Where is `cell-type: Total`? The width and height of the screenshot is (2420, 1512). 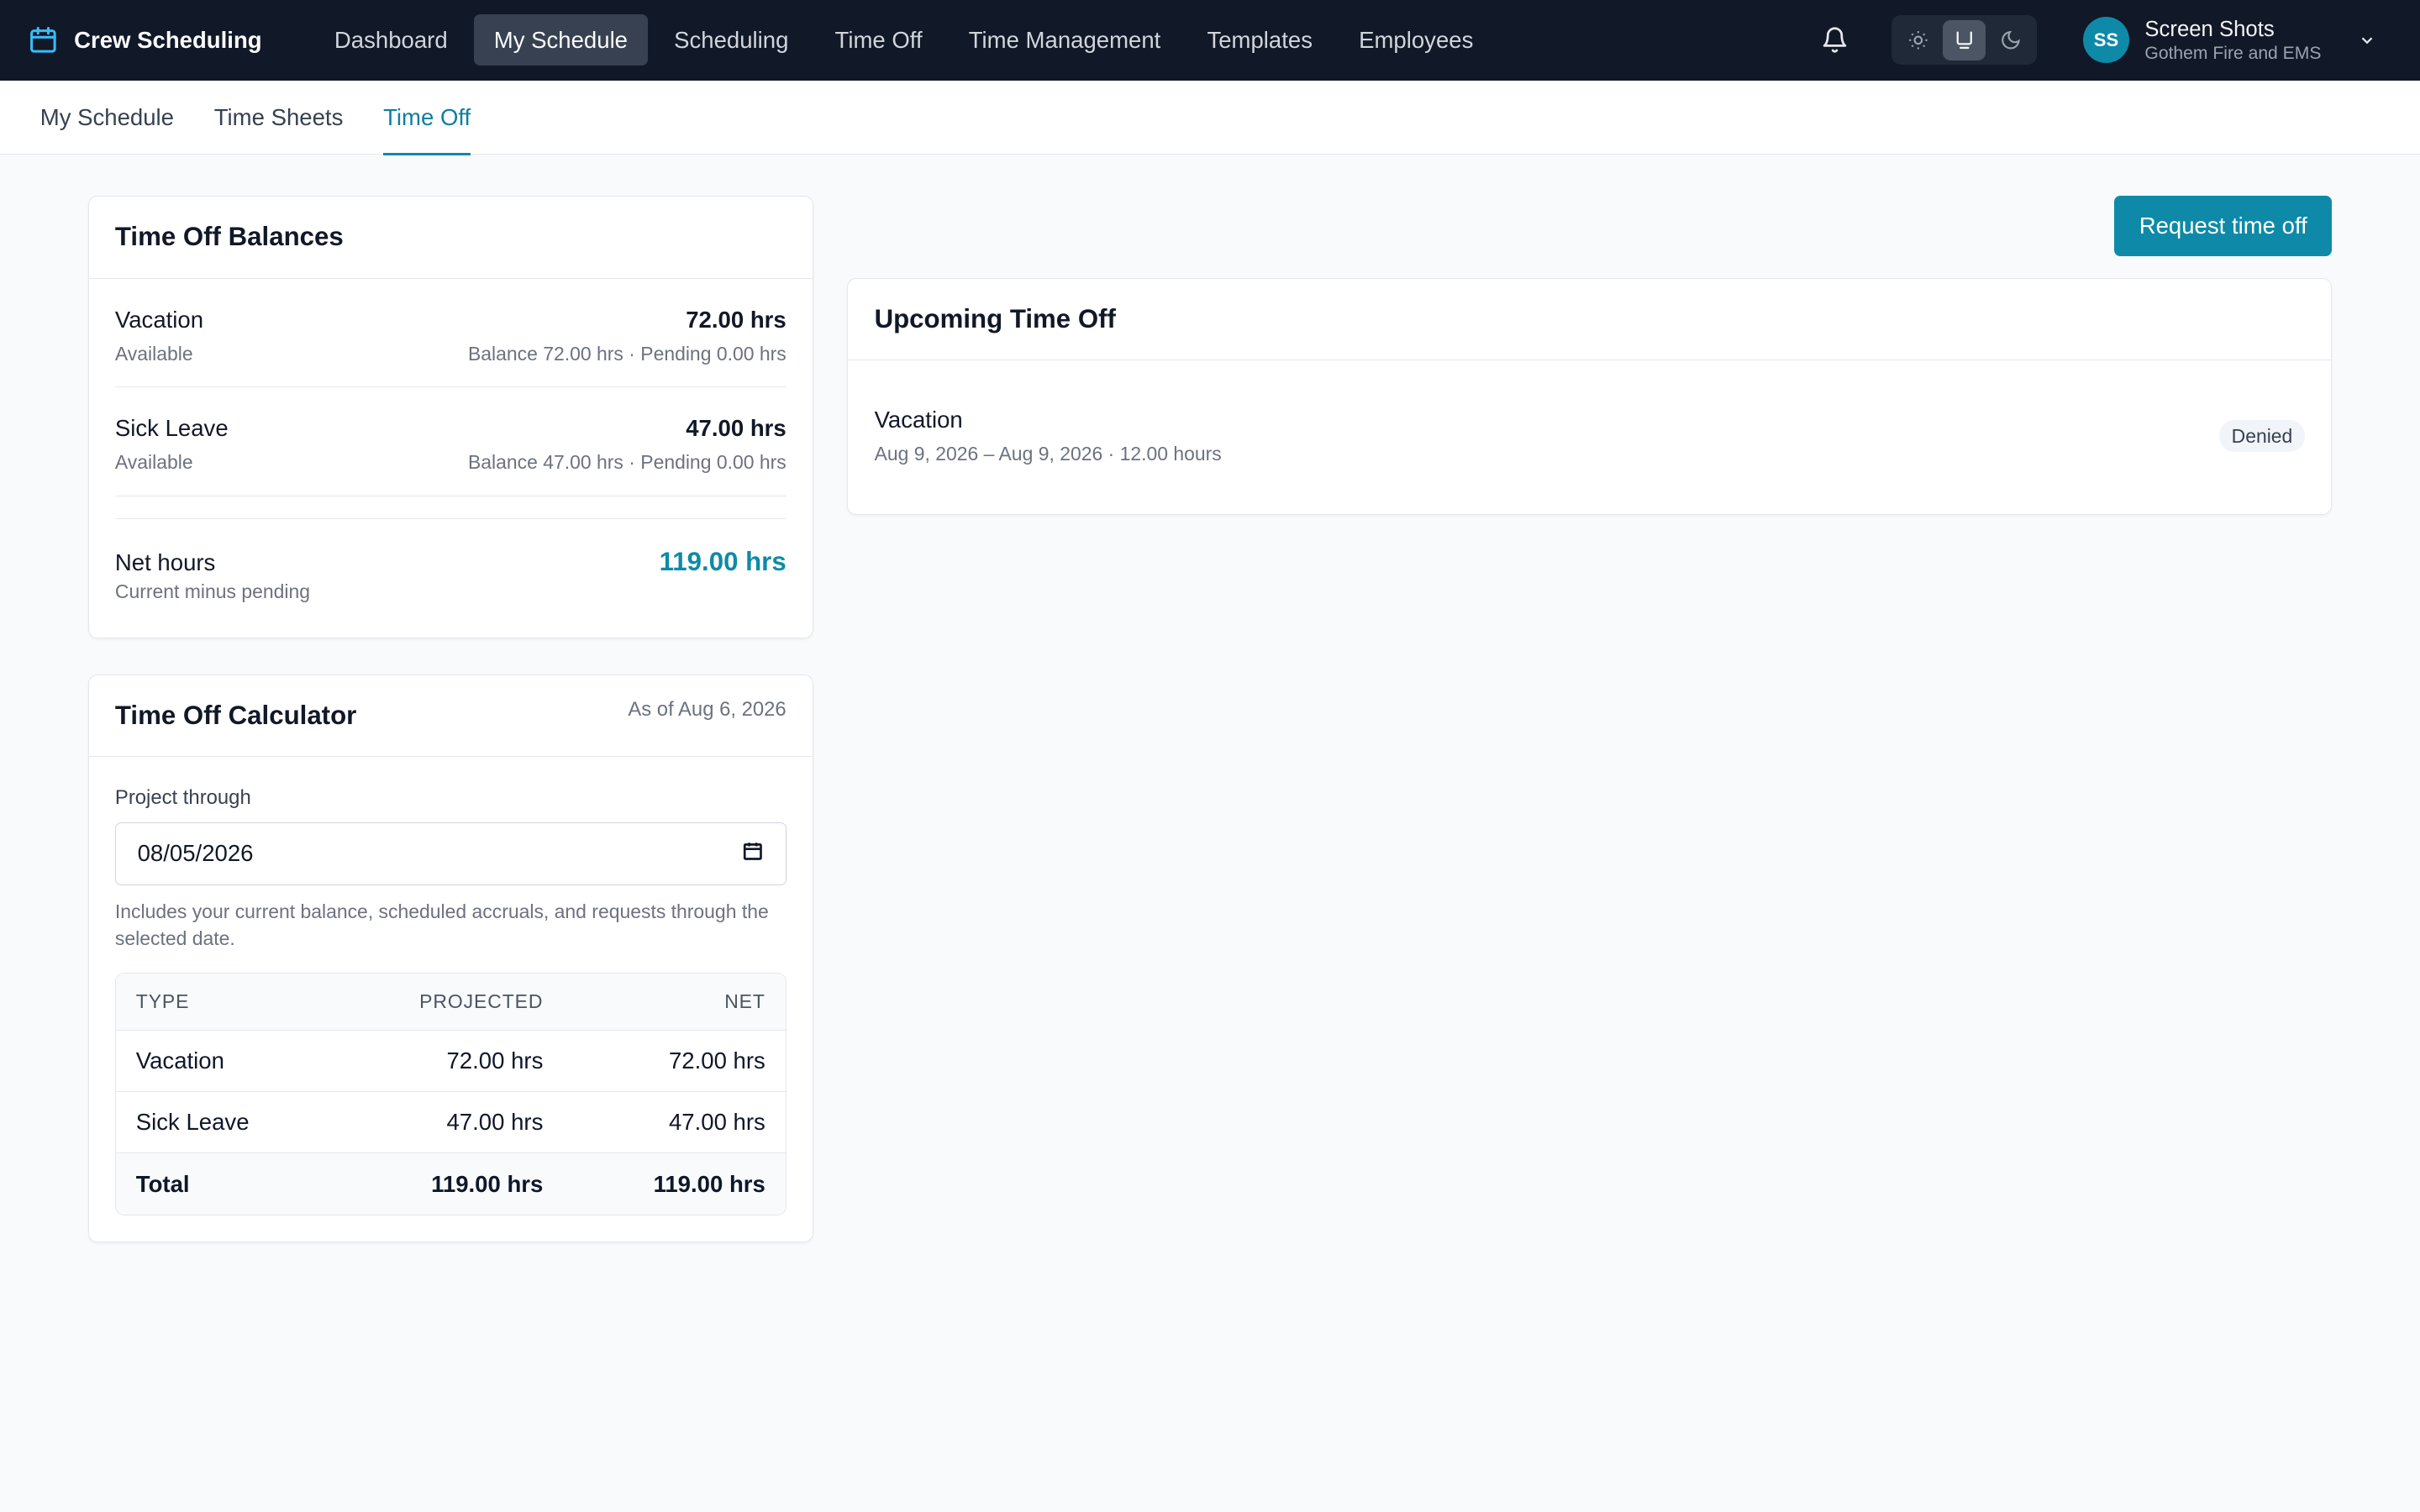 cell-type: Total is located at coordinates (162, 1183).